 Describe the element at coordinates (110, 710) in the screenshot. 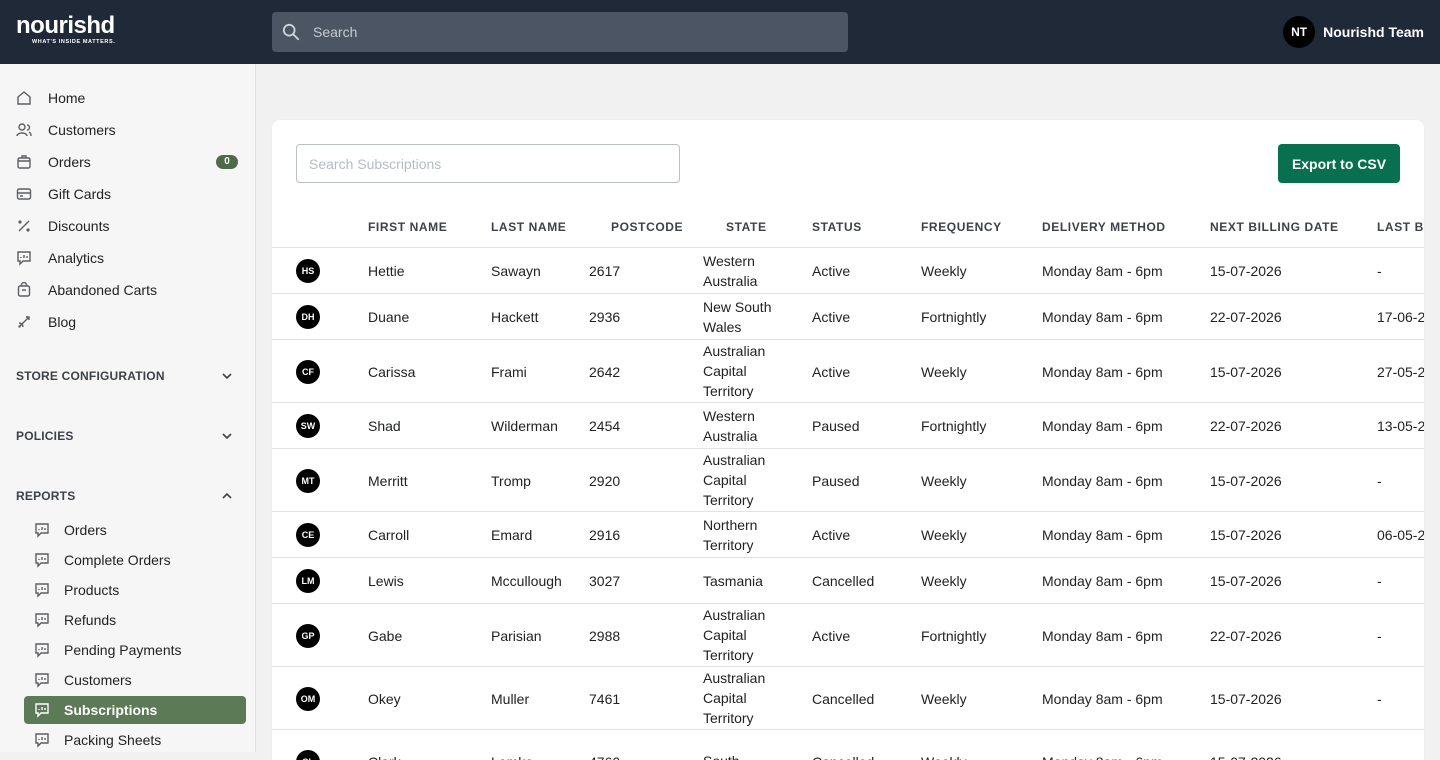

I see `report-label: Subscriptions` at that location.